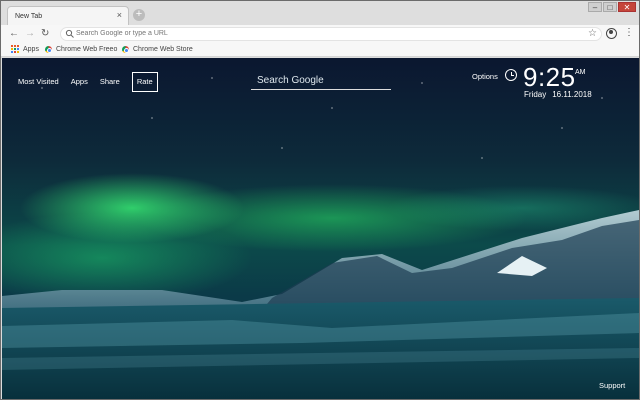 This screenshot has width=640, height=400. I want to click on bookmark-apps: Apps, so click(25, 50).